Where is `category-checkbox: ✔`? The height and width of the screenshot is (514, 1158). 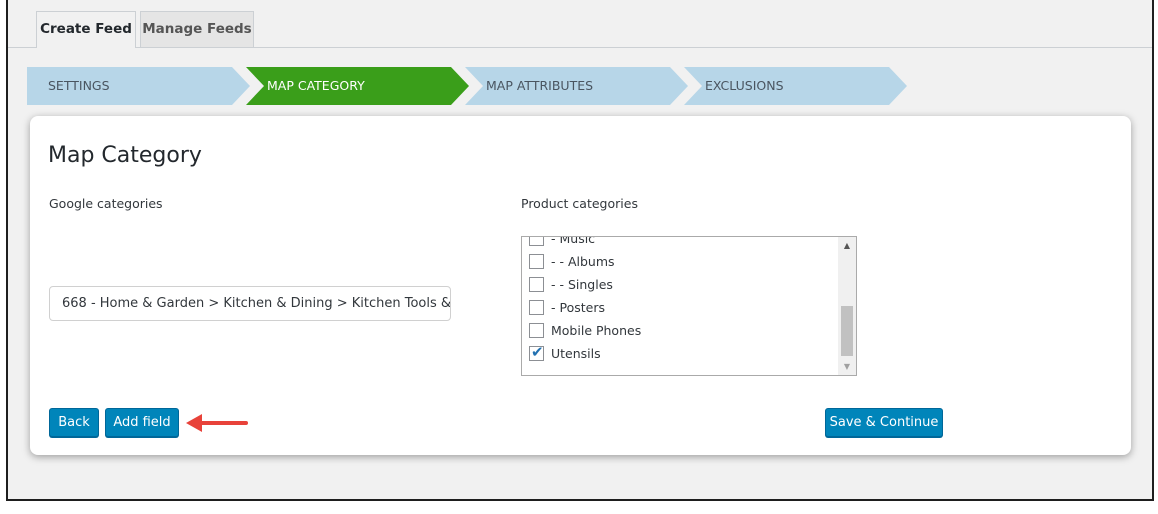
category-checkbox: ✔ is located at coordinates (536, 352).